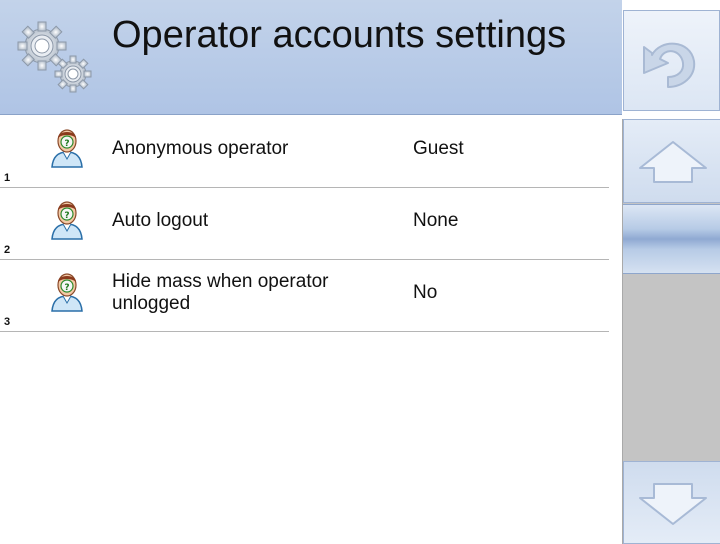 The height and width of the screenshot is (544, 720). I want to click on scroll-up-button, so click(671, 161).